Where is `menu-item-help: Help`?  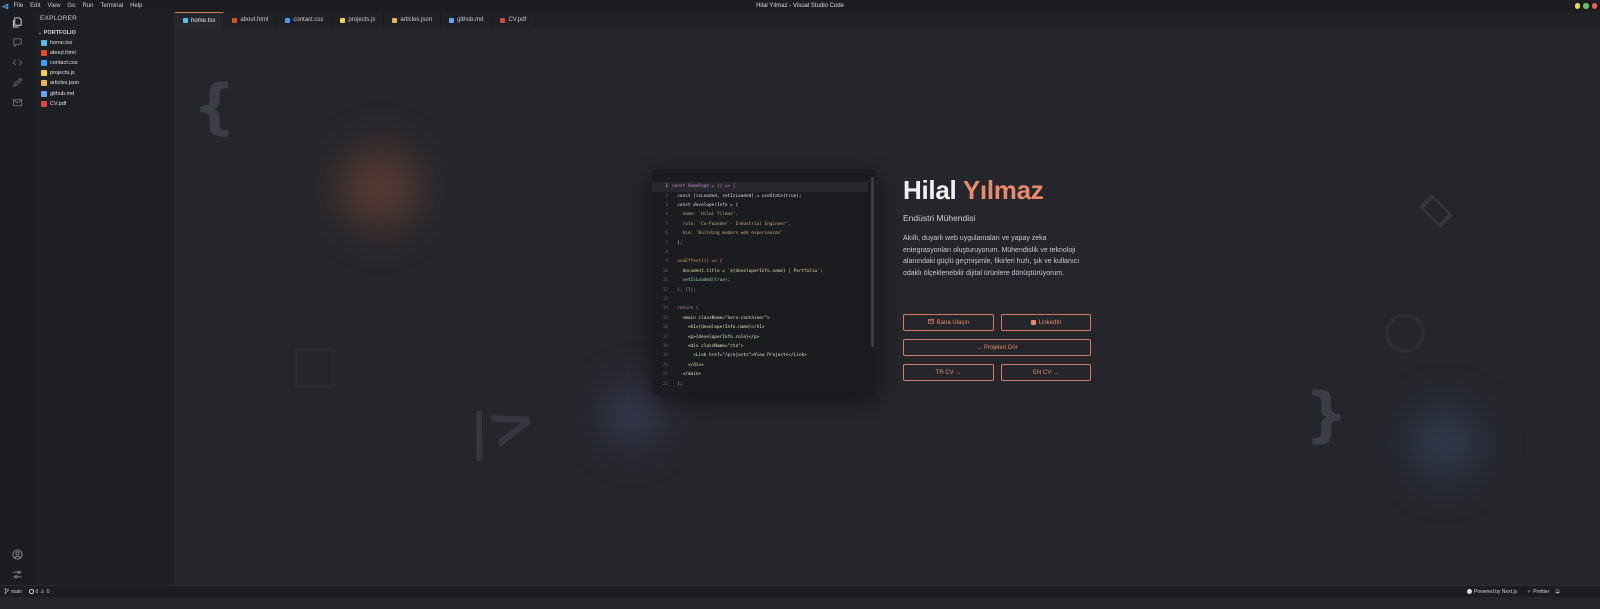 menu-item-help: Help is located at coordinates (136, 6).